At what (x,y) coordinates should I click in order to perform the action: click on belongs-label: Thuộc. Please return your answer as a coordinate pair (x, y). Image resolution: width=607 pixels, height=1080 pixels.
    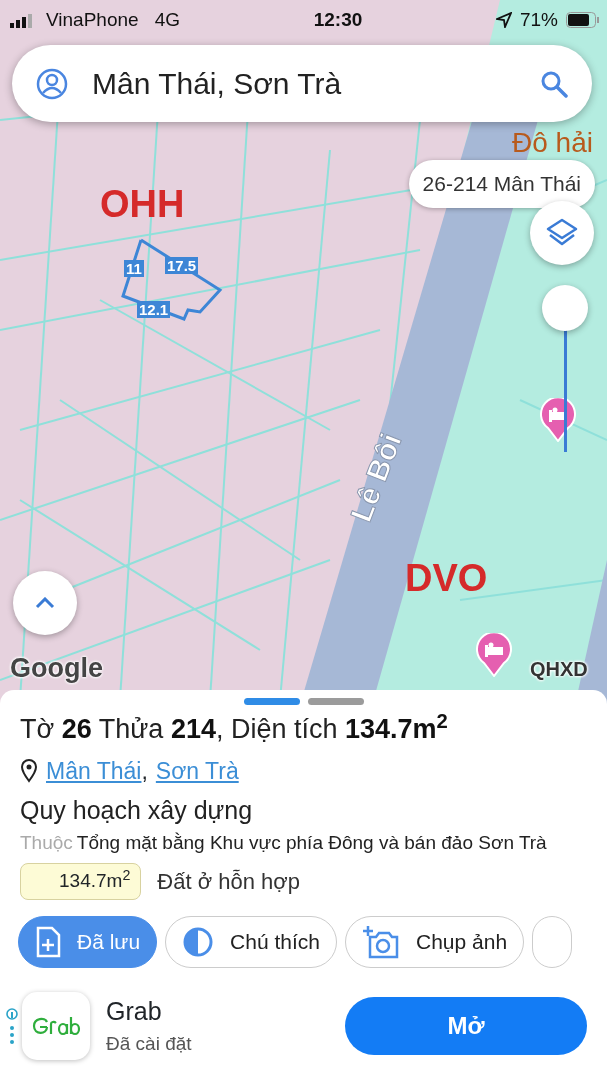
    Looking at the image, I should click on (46, 842).